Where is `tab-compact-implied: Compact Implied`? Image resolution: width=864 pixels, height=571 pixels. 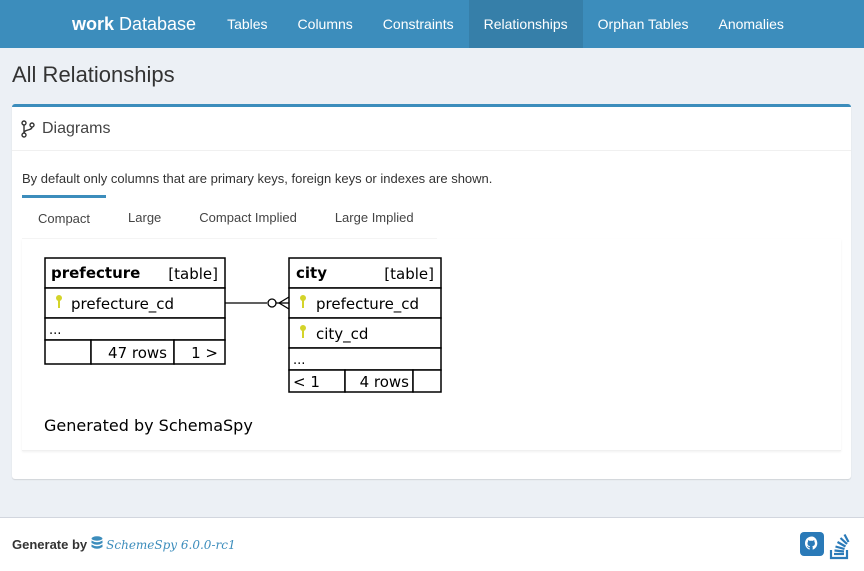
tab-compact-implied: Compact Implied is located at coordinates (251, 217).